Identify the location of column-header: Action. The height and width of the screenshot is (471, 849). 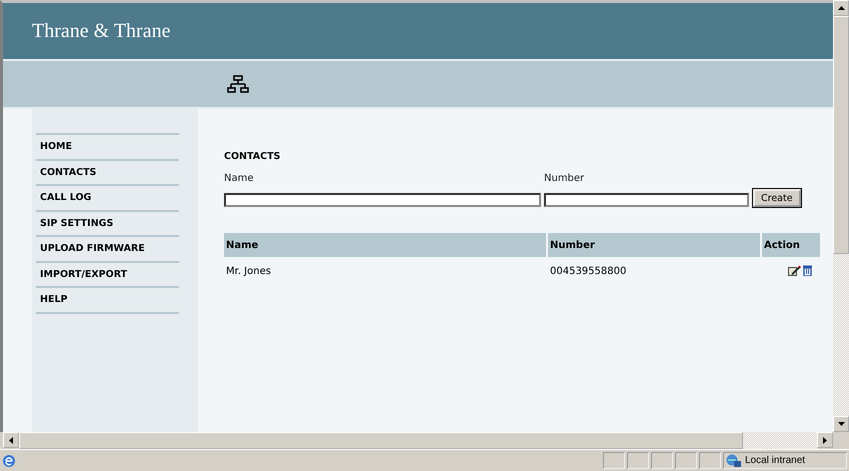
(791, 245).